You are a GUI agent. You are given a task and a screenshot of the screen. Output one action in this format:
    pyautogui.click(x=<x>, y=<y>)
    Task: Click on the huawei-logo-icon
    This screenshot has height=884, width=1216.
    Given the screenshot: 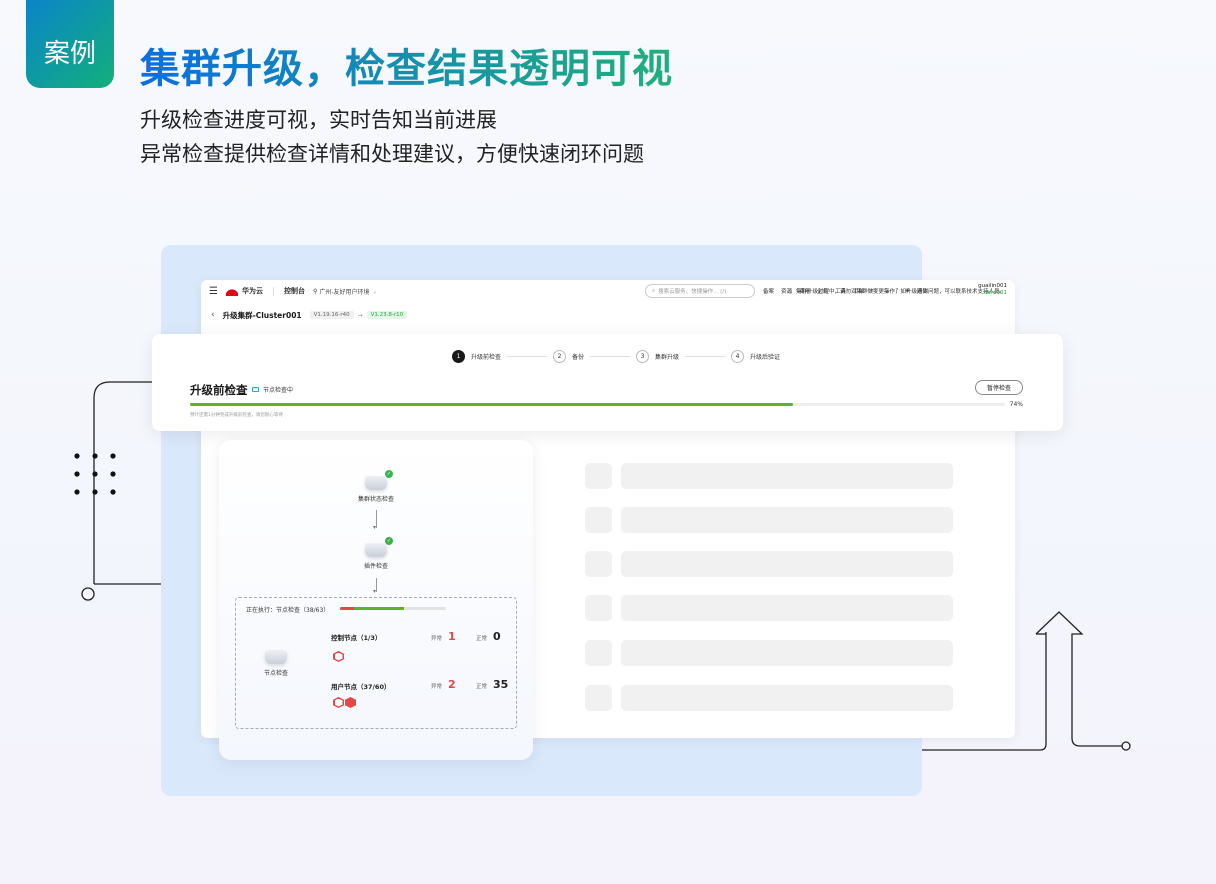 What is the action you would take?
    pyautogui.click(x=231, y=291)
    